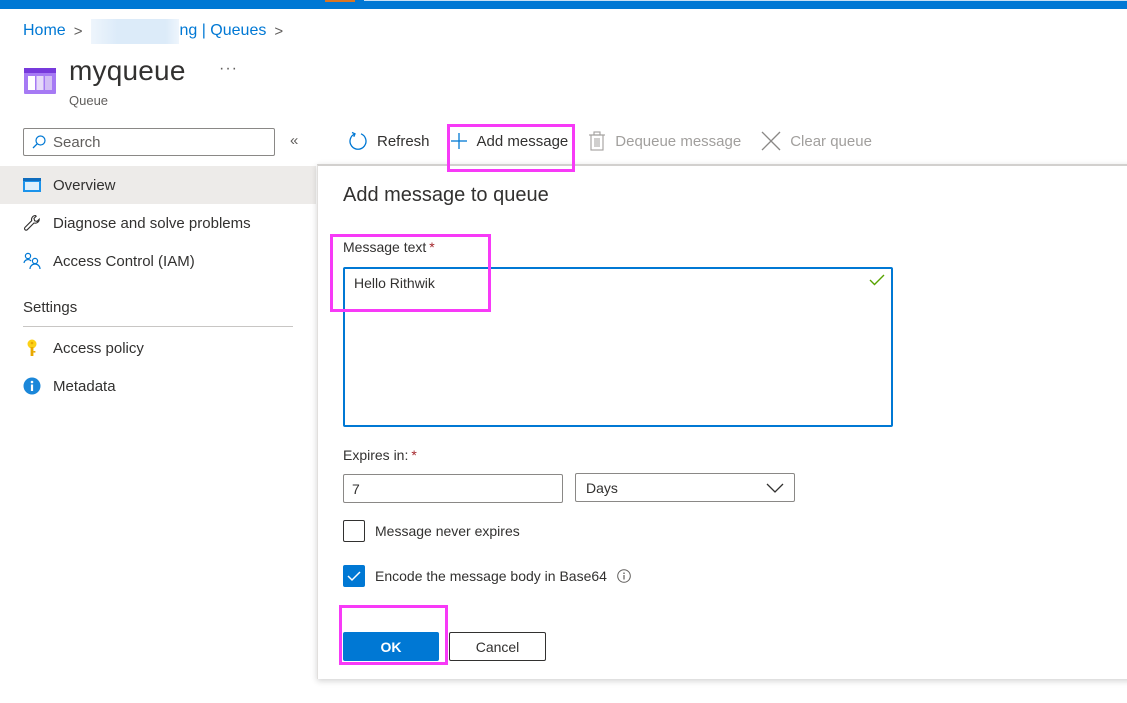 This screenshot has height=703, width=1127. Describe the element at coordinates (152, 223) in the screenshot. I see `sidebar-item-label: Diagnose and solve problems` at that location.